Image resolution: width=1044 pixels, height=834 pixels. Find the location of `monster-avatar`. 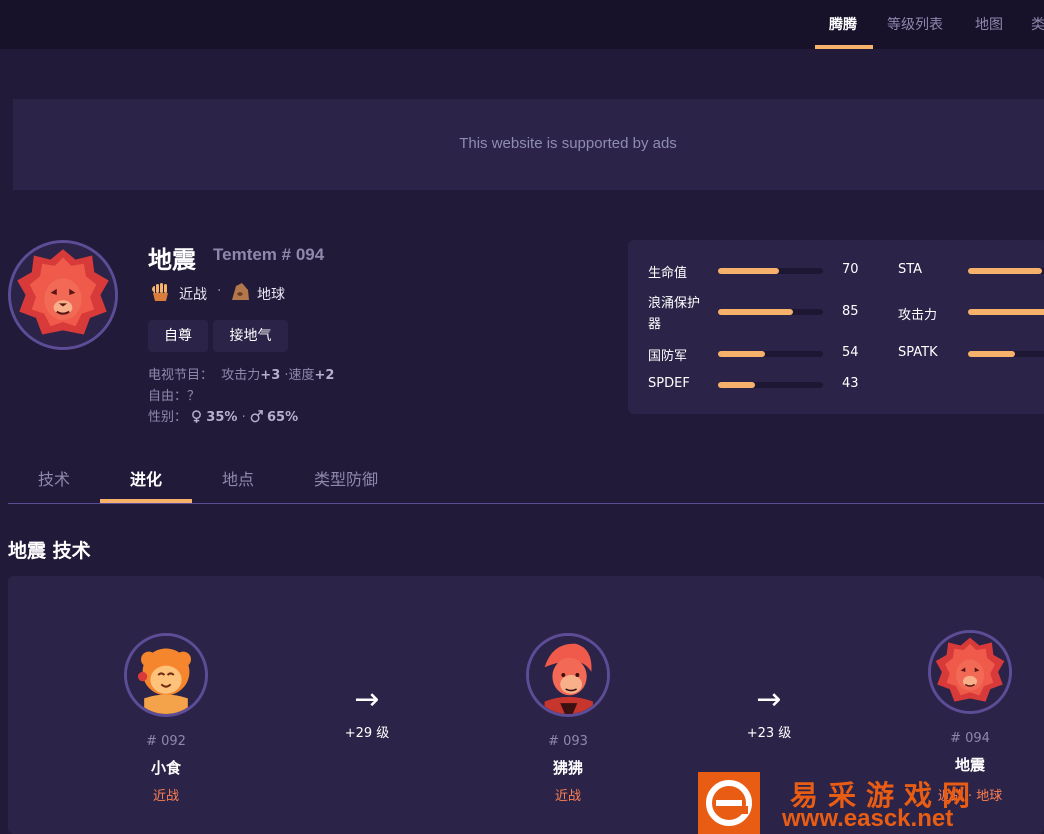

monster-avatar is located at coordinates (63, 295).